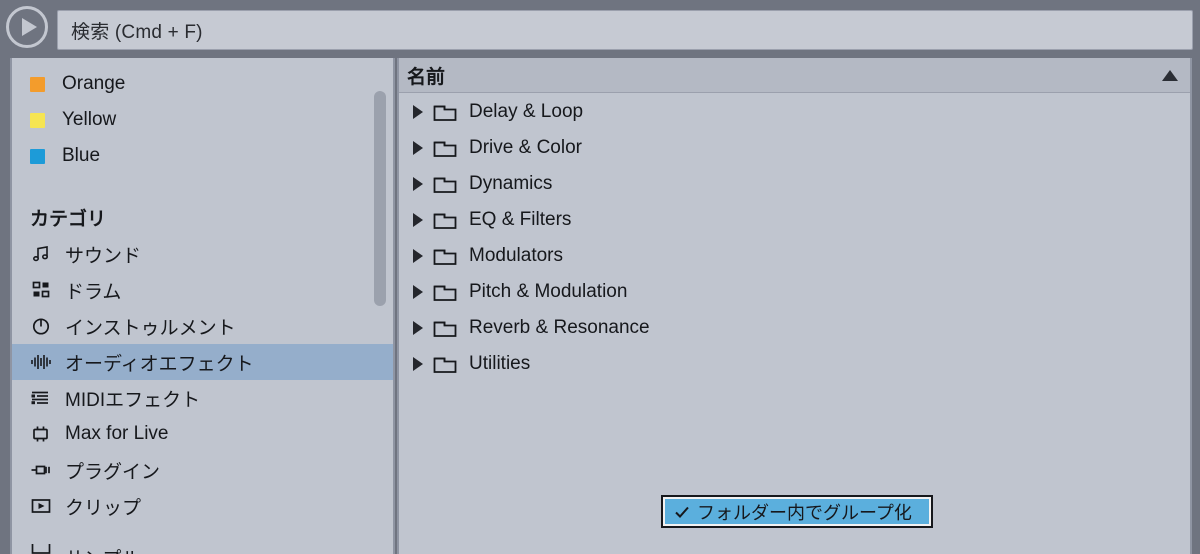 This screenshot has height=554, width=1200. I want to click on sort-ascending-icon, so click(1170, 75).